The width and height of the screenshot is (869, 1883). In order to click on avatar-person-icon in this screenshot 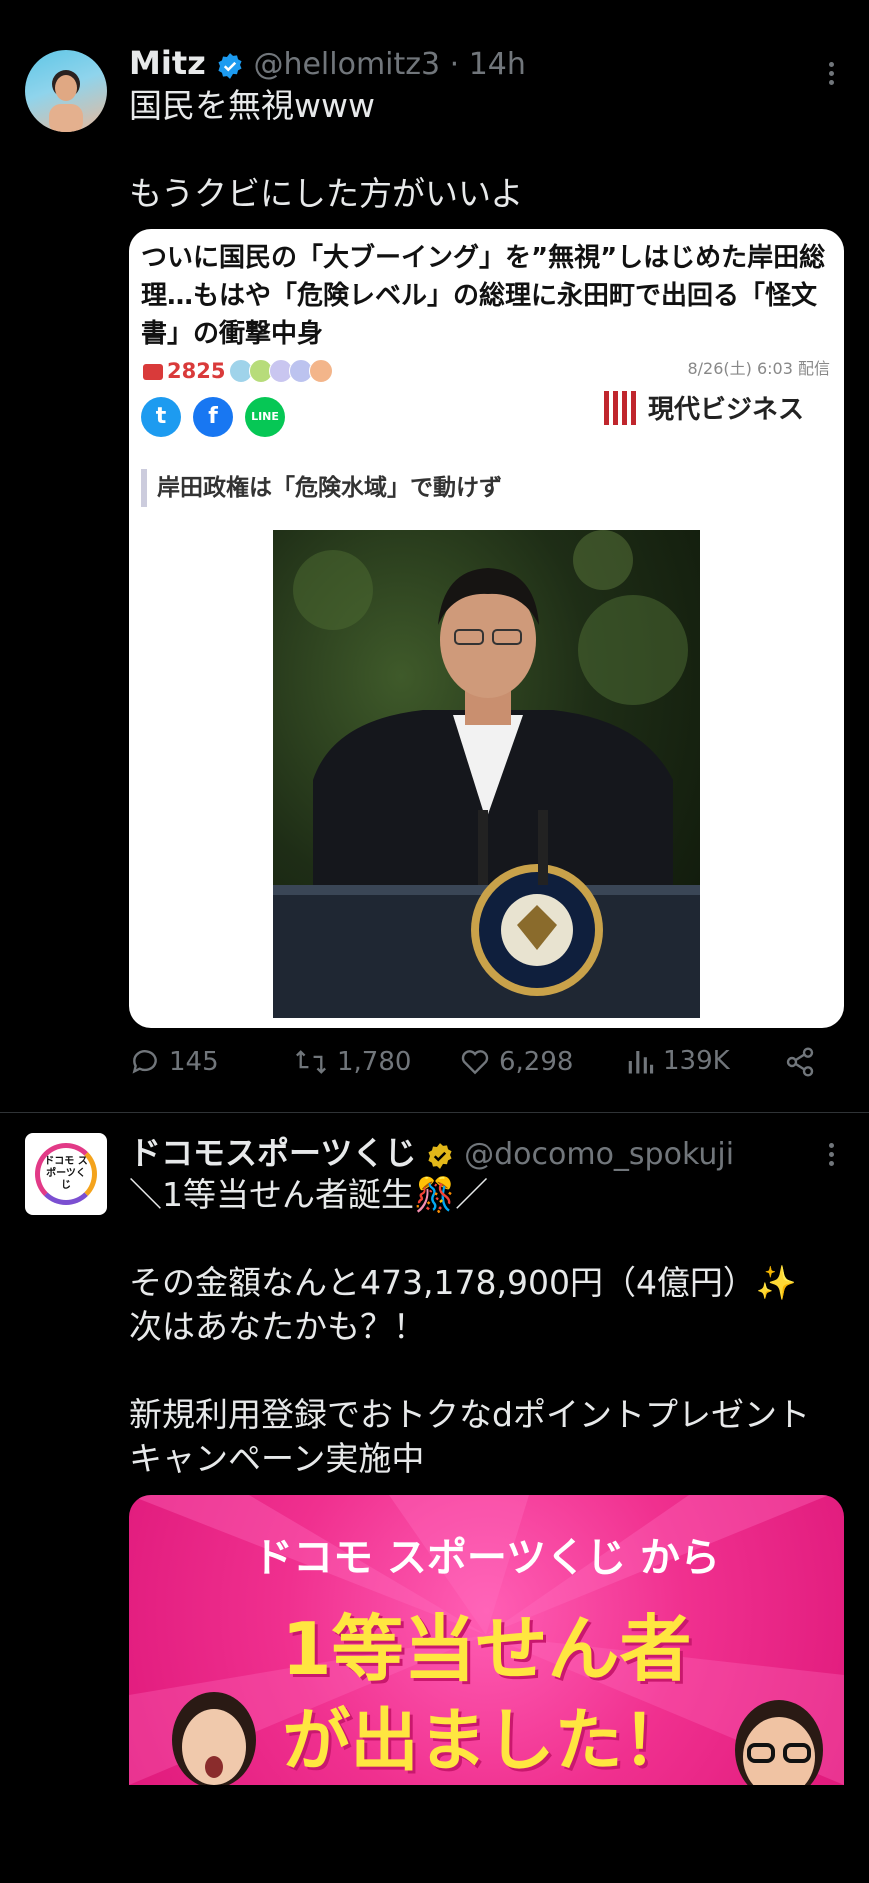, I will do `click(66, 101)`.